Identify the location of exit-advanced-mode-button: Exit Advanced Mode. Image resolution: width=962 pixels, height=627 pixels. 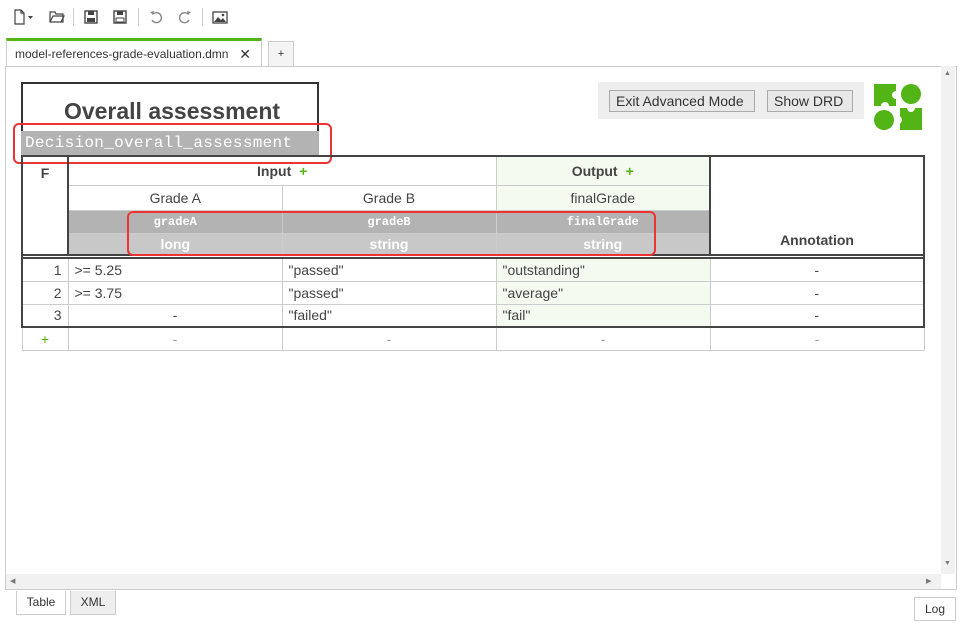
(682, 101).